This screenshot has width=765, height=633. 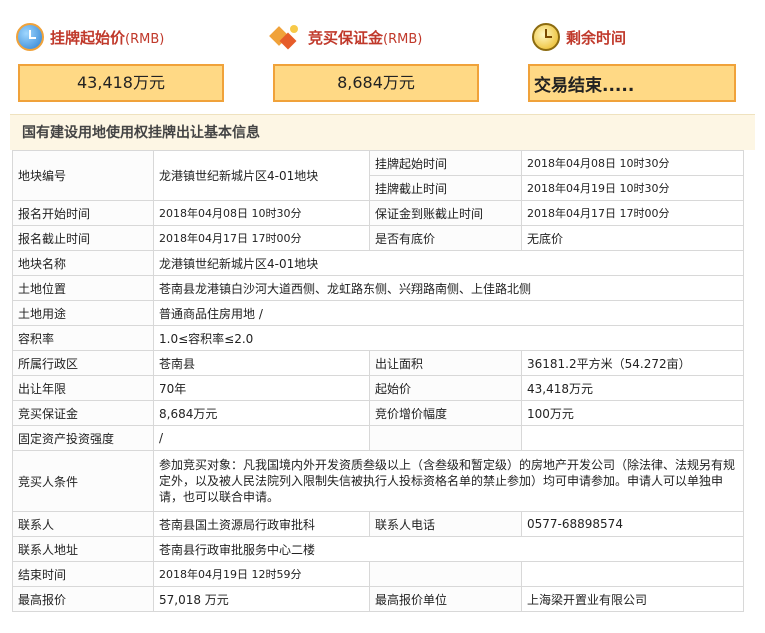 What do you see at coordinates (261, 388) in the screenshot?
I see `term-value: 70年` at bounding box center [261, 388].